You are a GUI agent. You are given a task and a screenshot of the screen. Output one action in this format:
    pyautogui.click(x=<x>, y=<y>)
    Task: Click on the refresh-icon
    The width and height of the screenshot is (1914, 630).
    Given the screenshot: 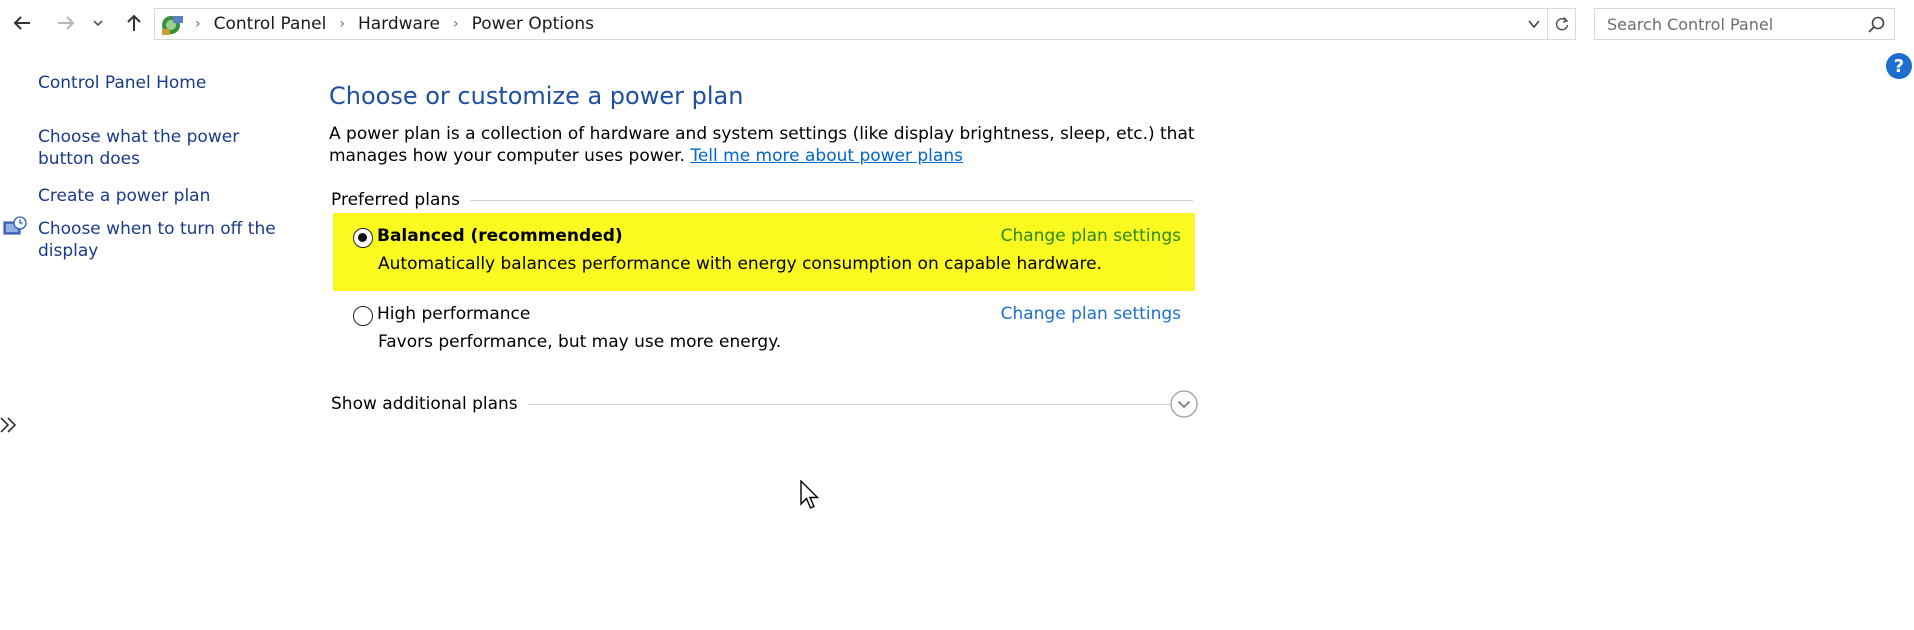 What is the action you would take?
    pyautogui.click(x=1561, y=24)
    